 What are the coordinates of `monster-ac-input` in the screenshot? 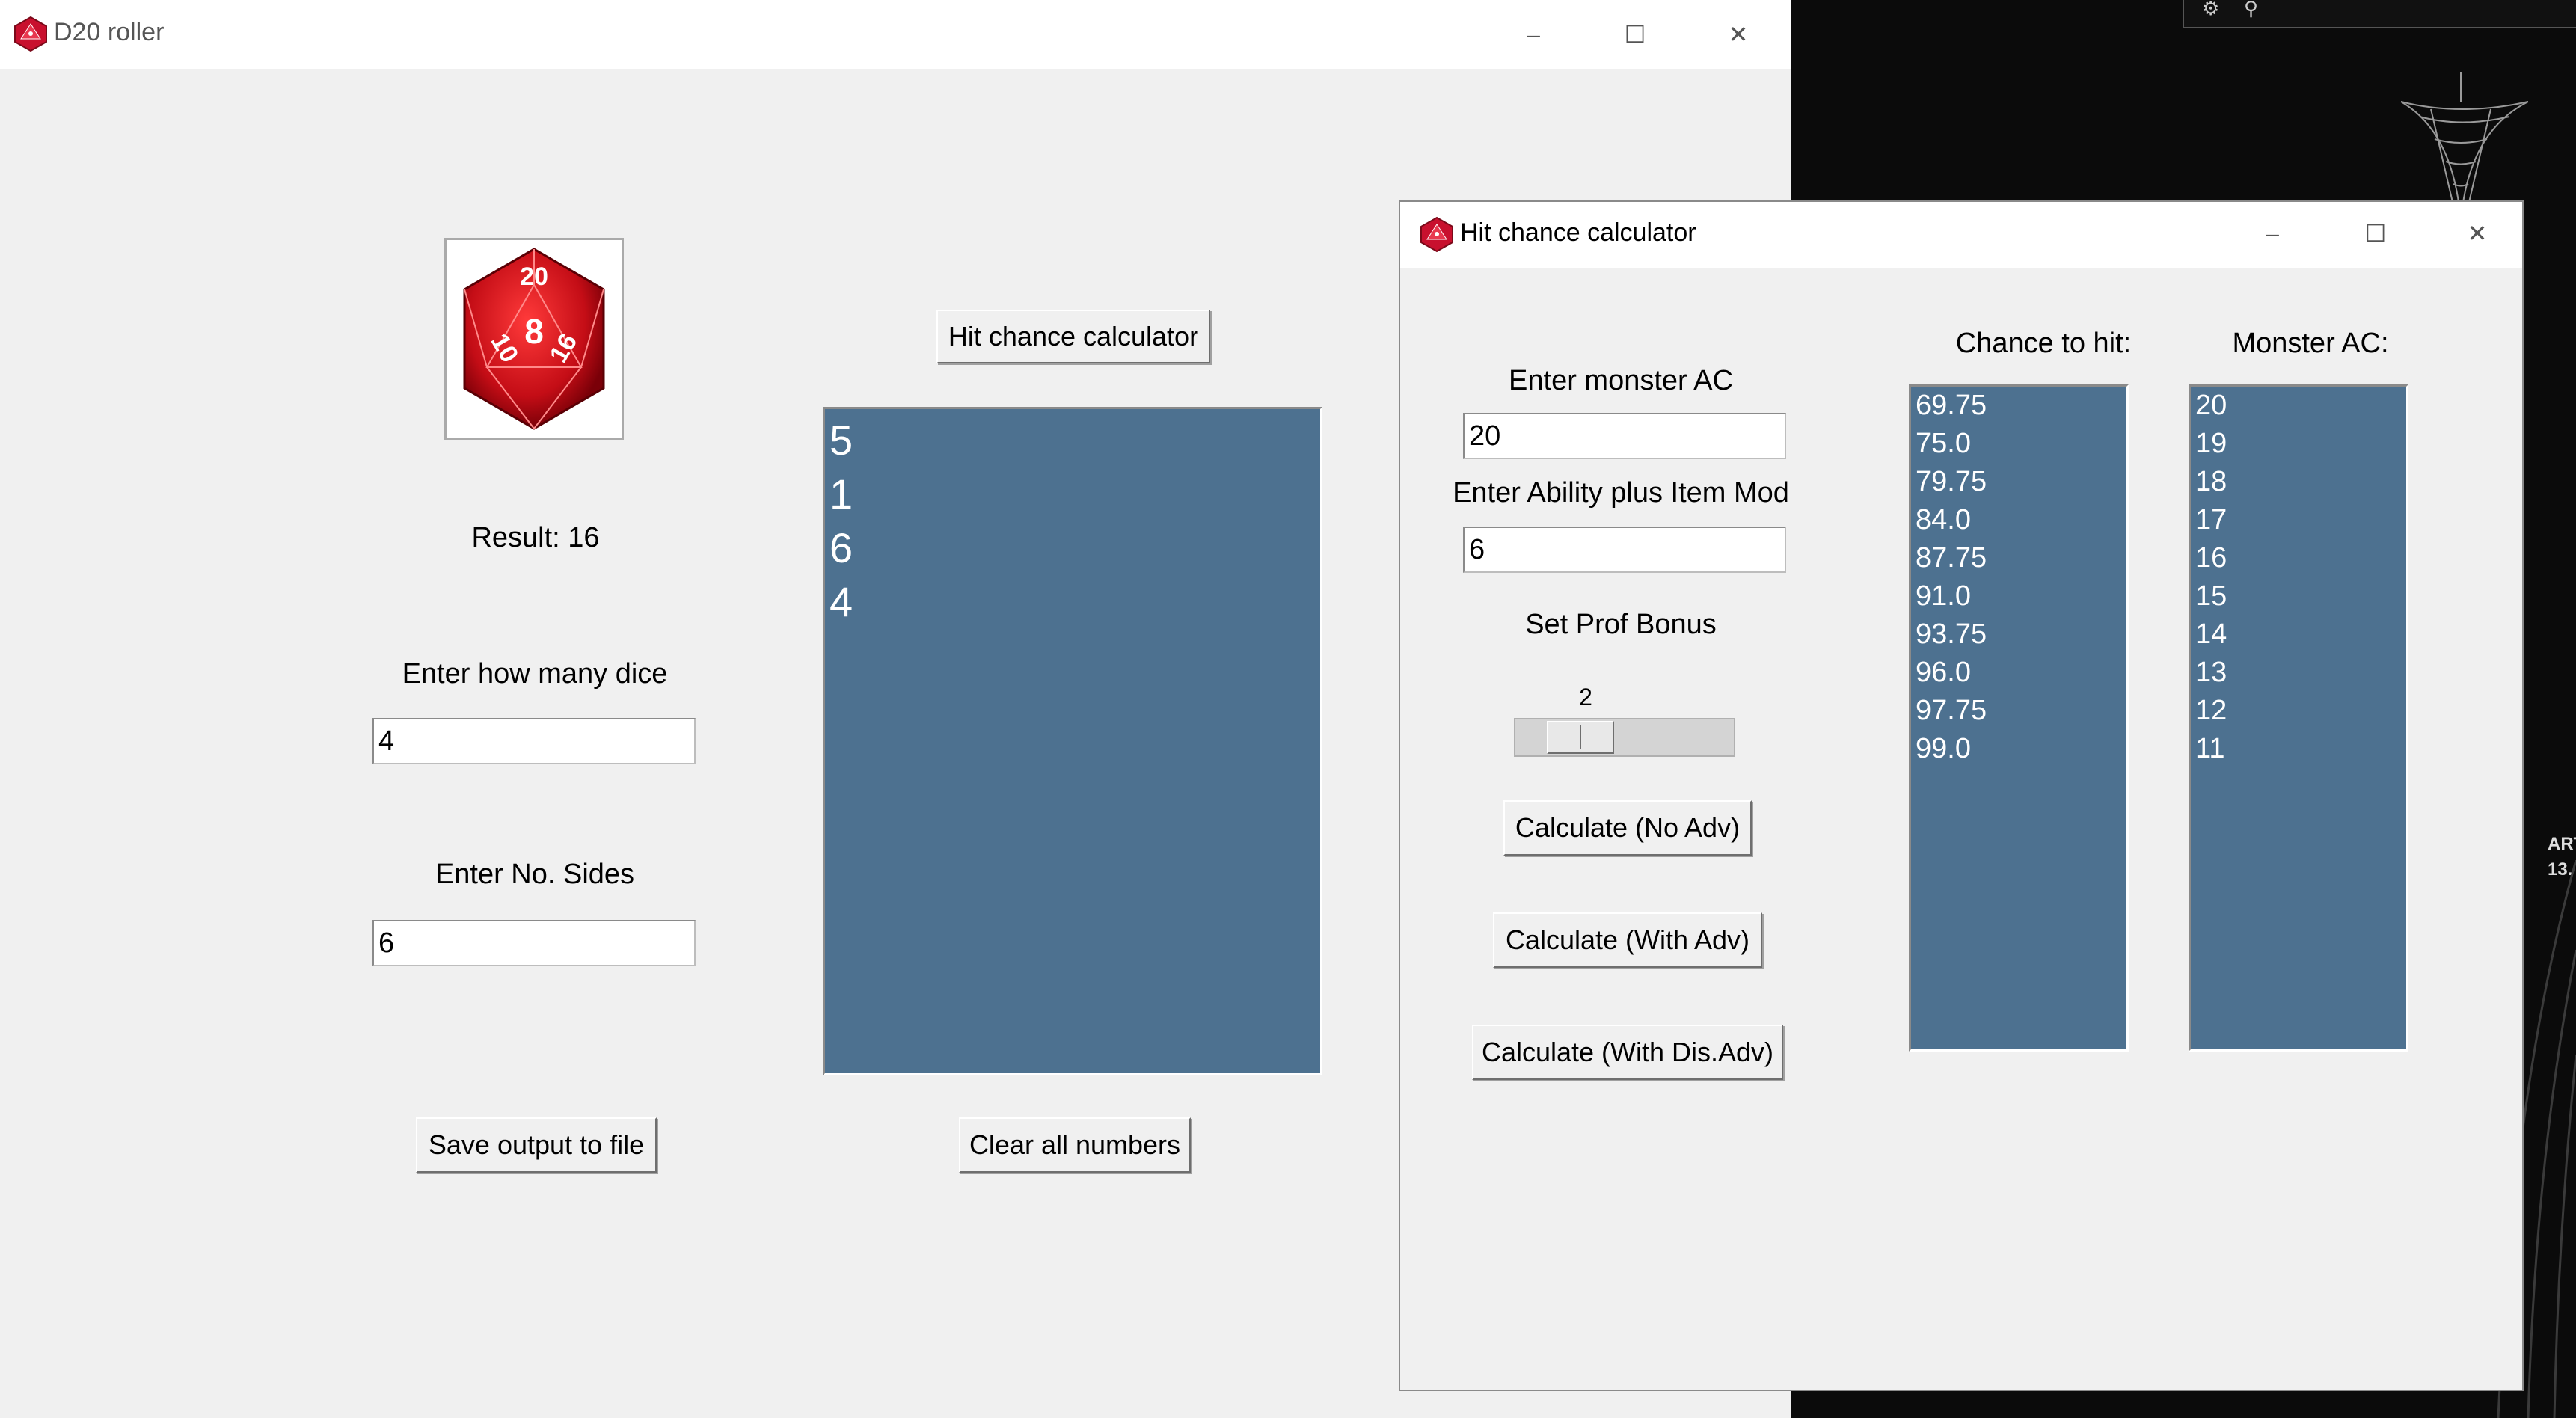 It's located at (1624, 436).